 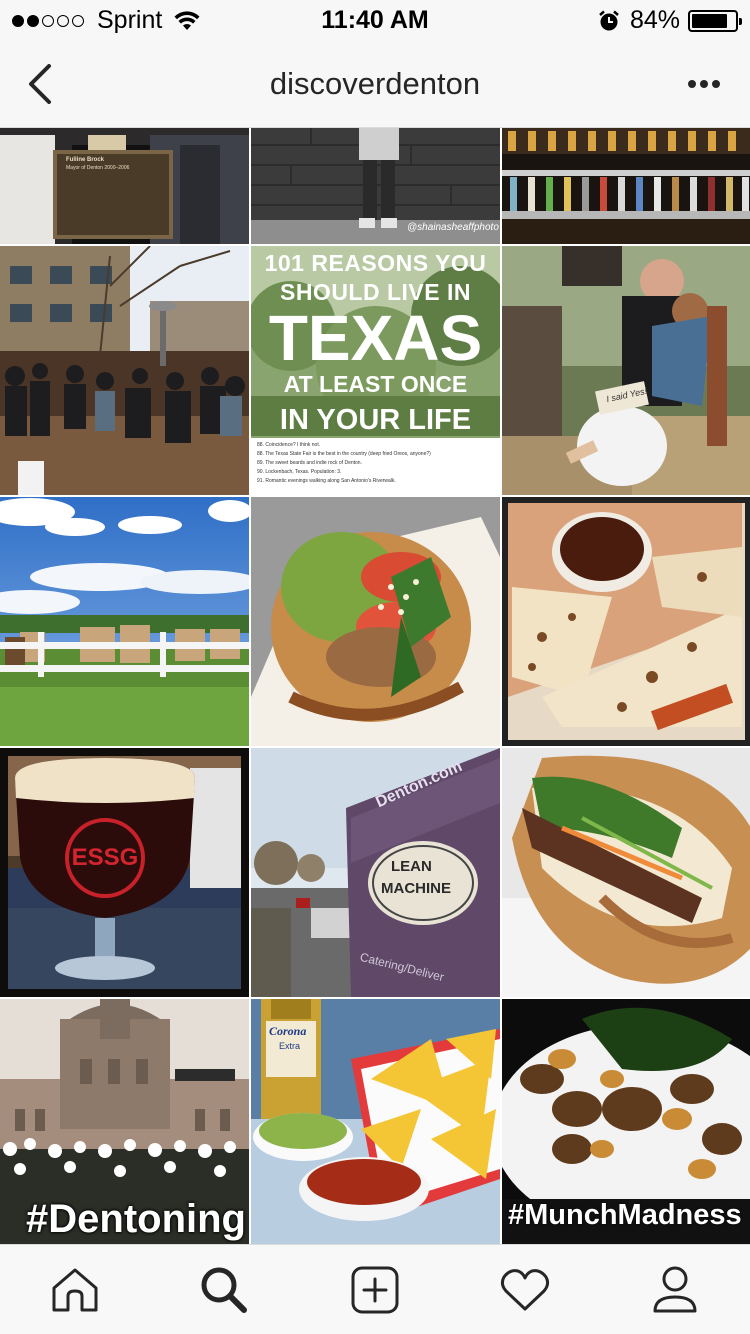 I want to click on tab-home, so click(x=75, y=1290).